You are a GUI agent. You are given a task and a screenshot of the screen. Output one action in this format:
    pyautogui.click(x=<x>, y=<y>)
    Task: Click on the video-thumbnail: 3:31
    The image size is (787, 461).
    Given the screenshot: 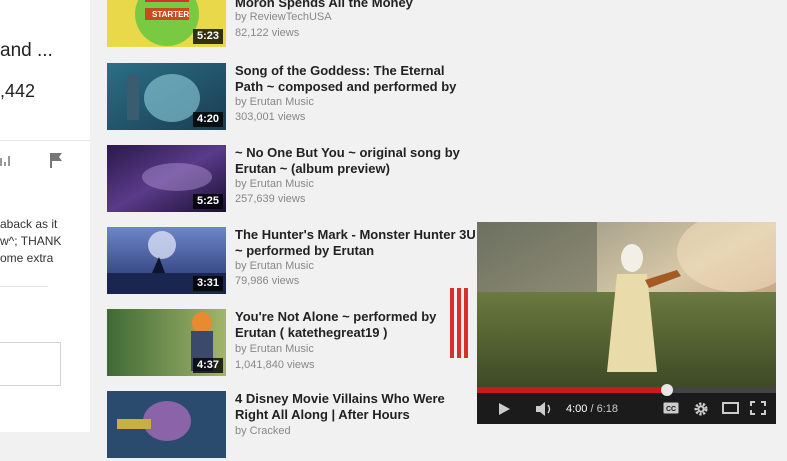 What is the action you would take?
    pyautogui.click(x=166, y=260)
    